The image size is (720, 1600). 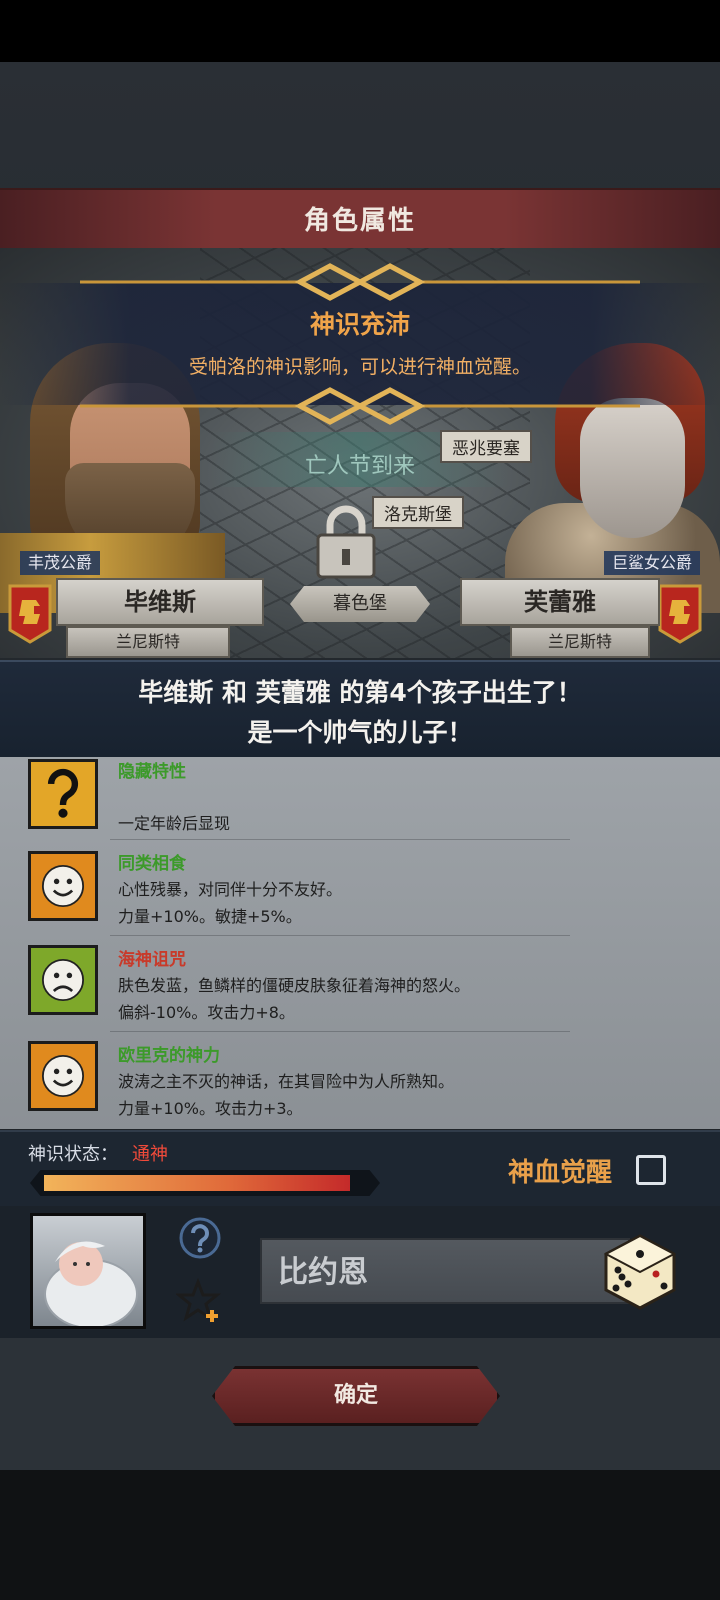 What do you see at coordinates (152, 864) in the screenshot?
I see `trait-name: 同类相食` at bounding box center [152, 864].